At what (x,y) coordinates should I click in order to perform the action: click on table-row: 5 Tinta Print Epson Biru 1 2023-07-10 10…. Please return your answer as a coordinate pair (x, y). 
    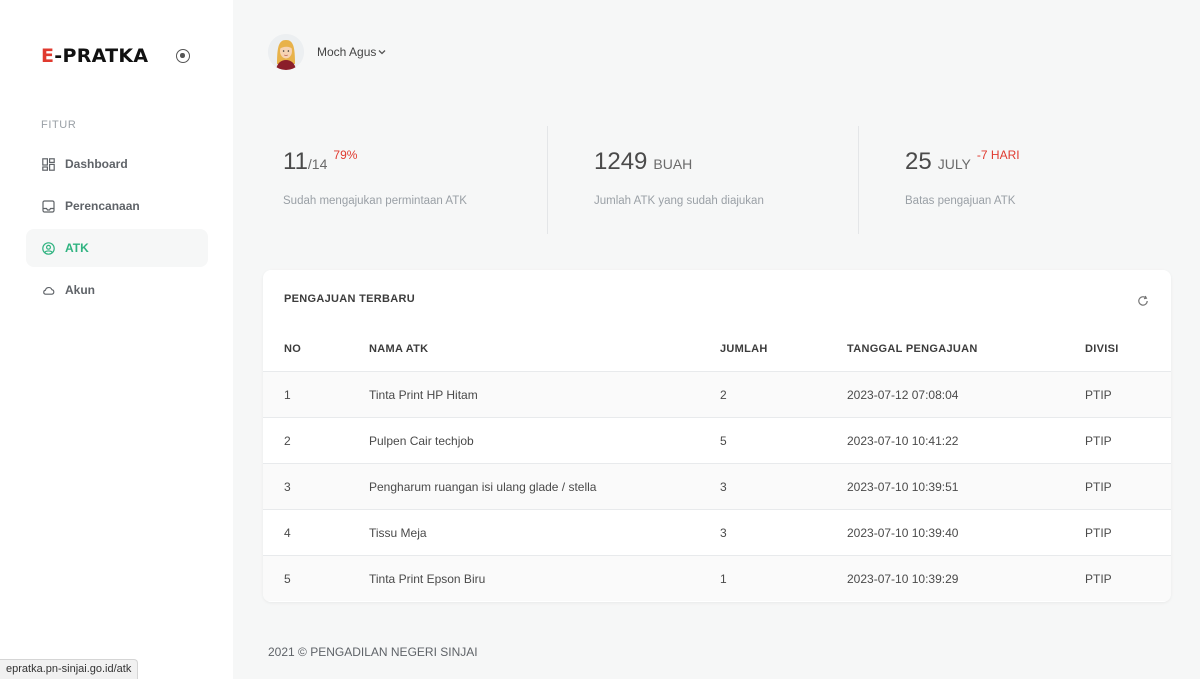
    Looking at the image, I should click on (717, 578).